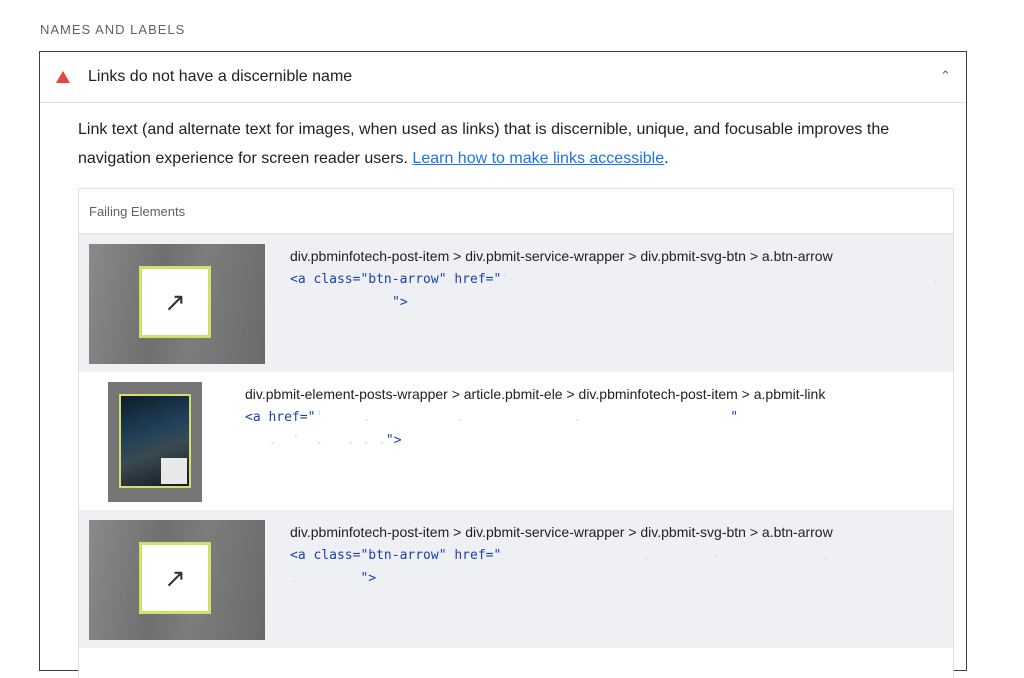 This screenshot has height=678, width=1024. Describe the element at coordinates (615, 279) in the screenshot. I see `node-snippet-line1: <a class="btn-arrow" href="' .` at that location.